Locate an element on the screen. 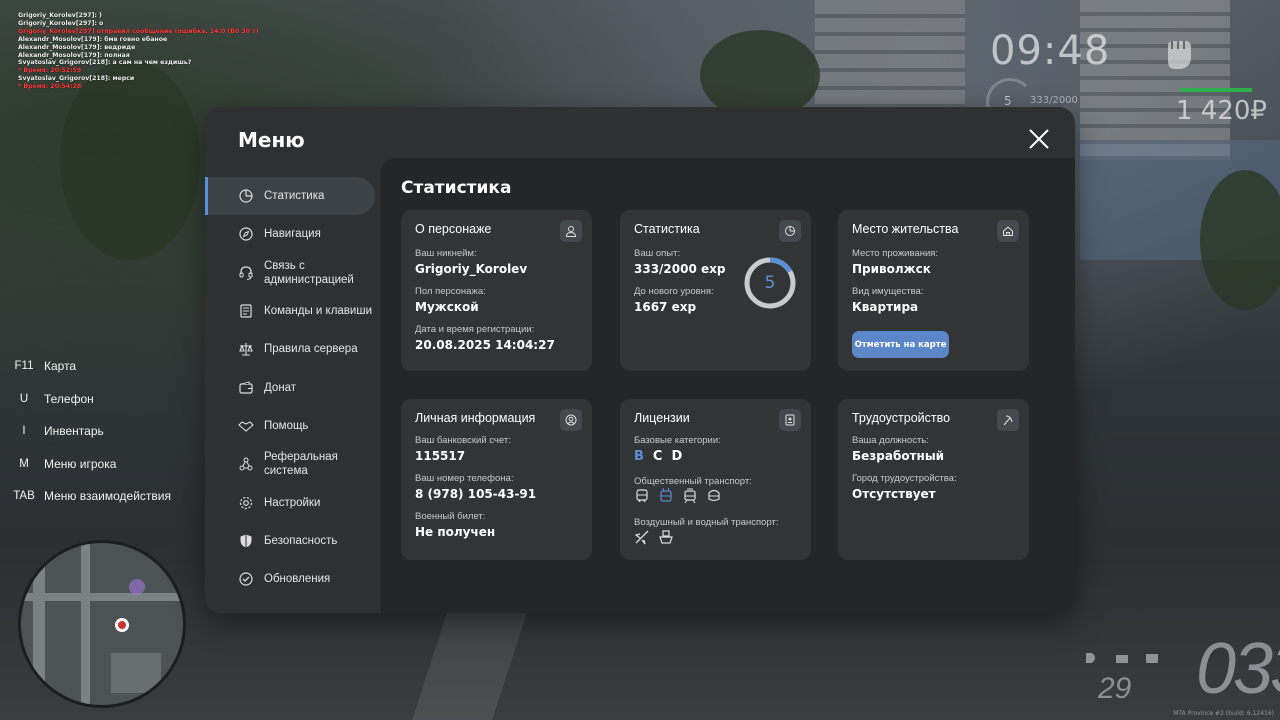  boat-icon is located at coordinates (666, 537).